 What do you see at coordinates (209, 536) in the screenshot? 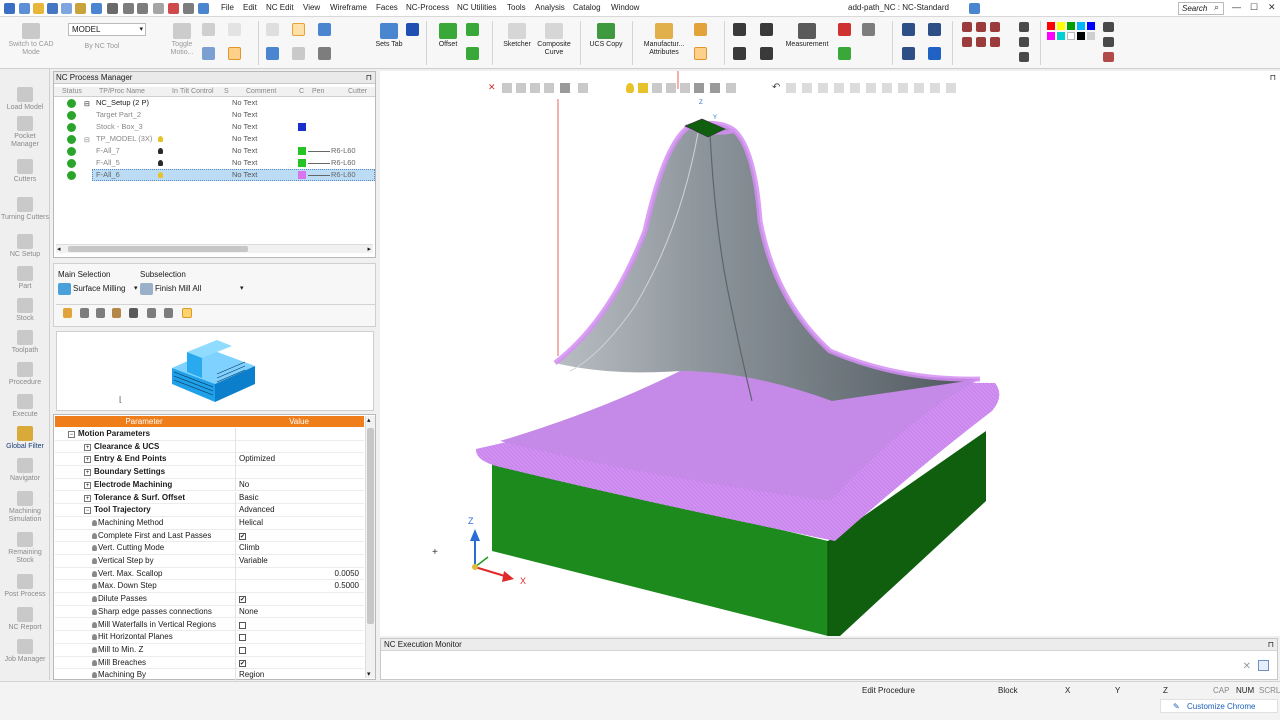
I see `parameter-row: Complete First and Last Passes ✔` at bounding box center [209, 536].